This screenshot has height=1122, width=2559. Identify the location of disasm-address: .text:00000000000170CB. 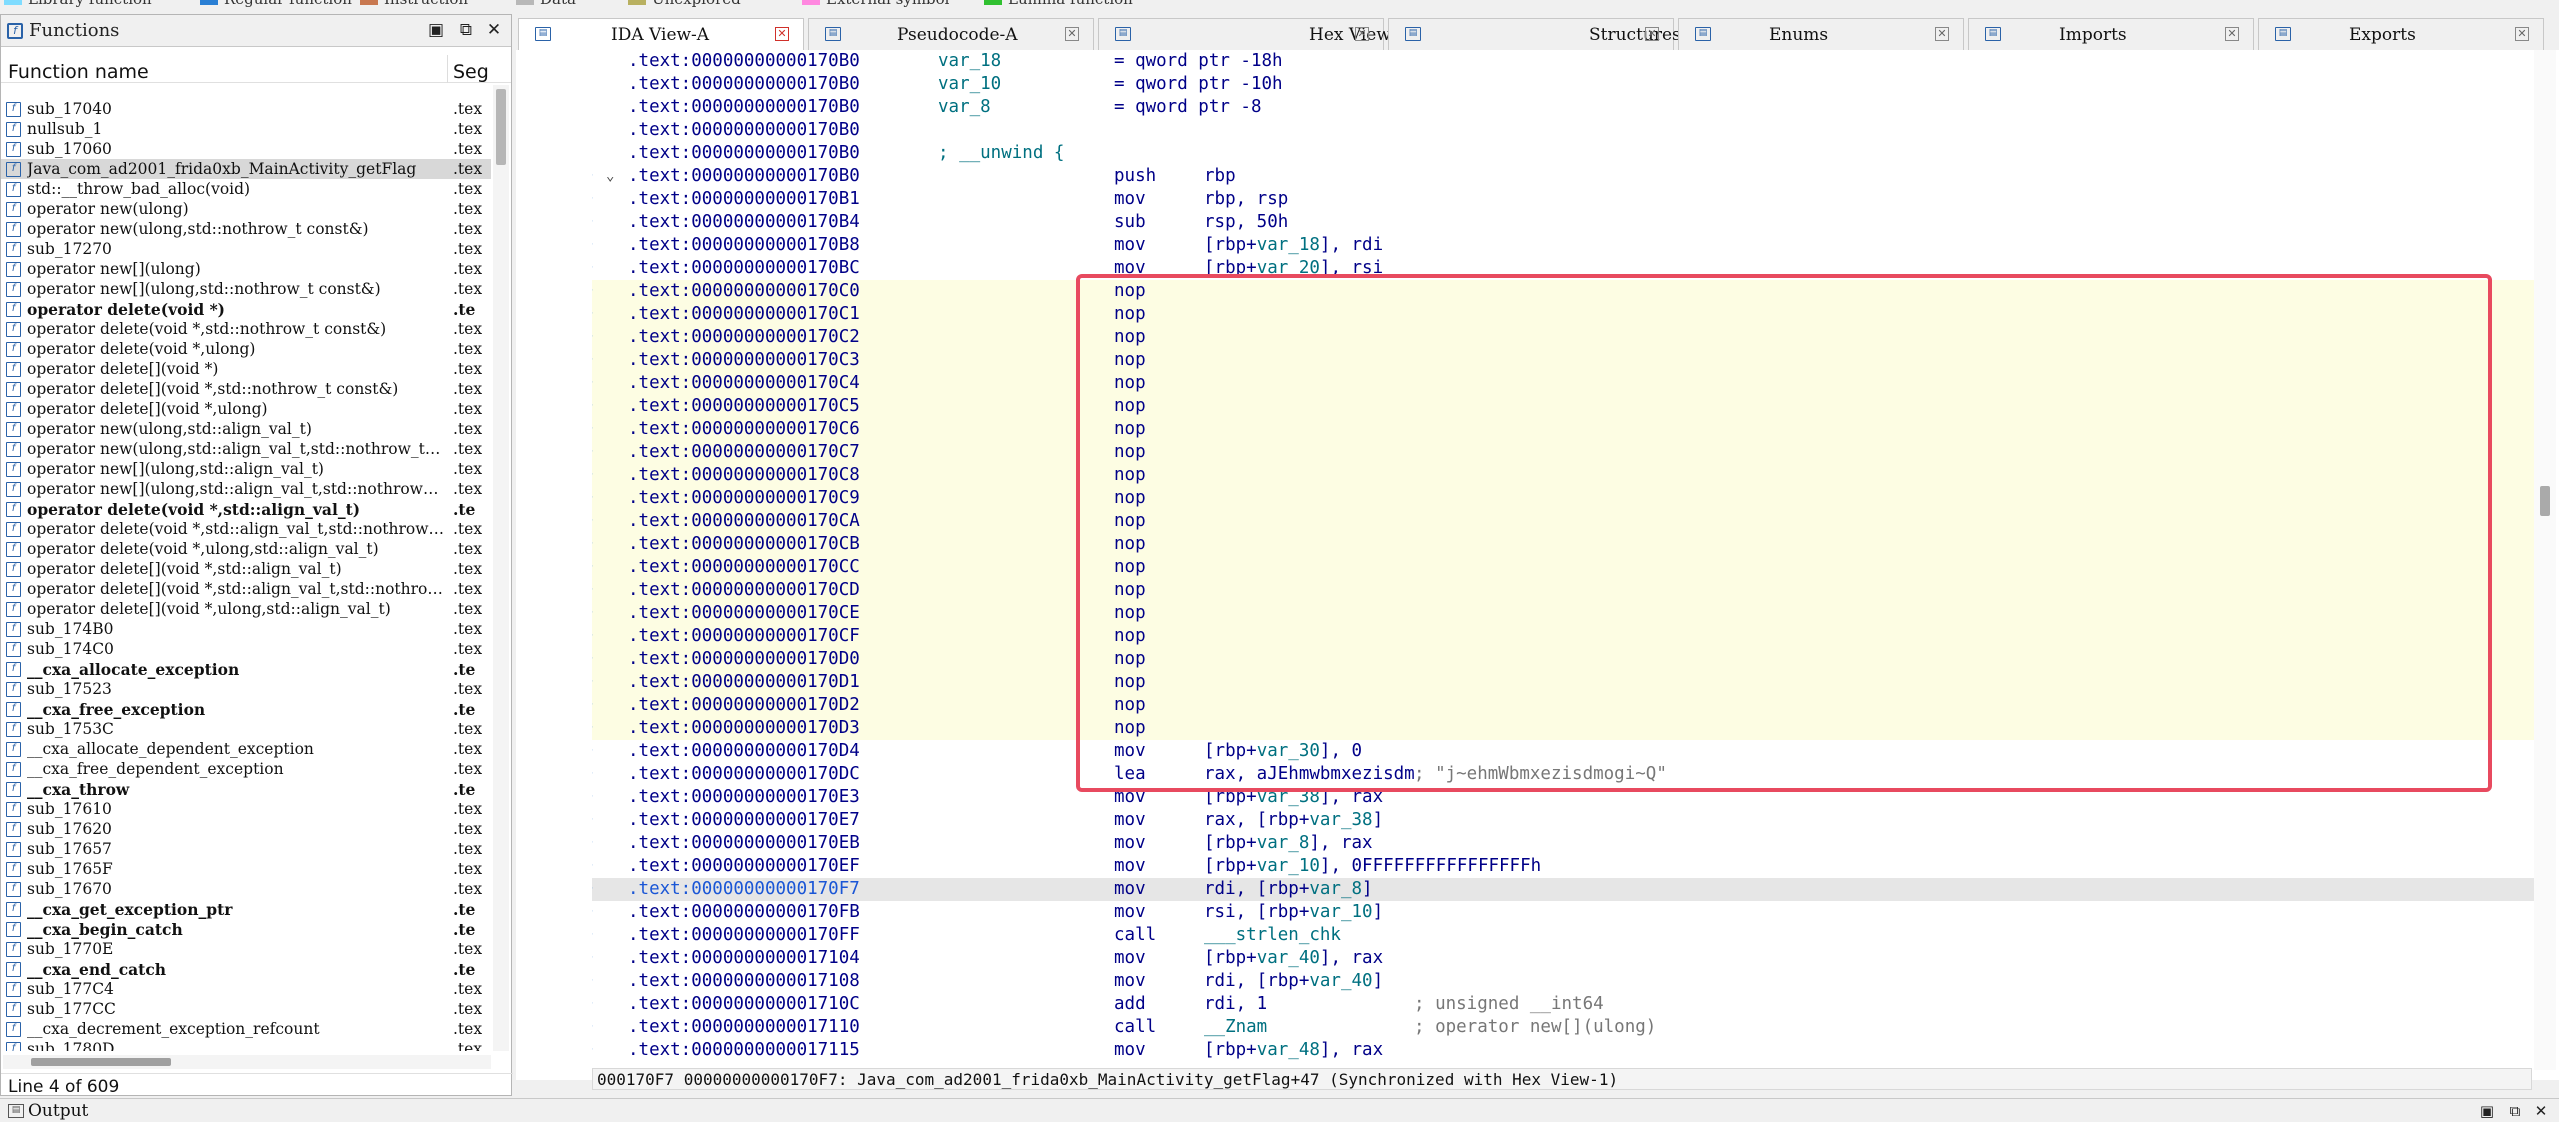
(744, 544).